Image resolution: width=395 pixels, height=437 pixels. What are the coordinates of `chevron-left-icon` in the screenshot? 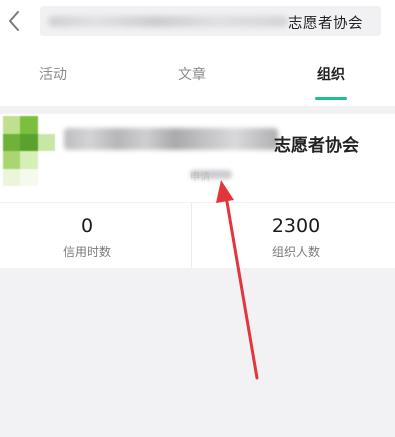 It's located at (14, 21).